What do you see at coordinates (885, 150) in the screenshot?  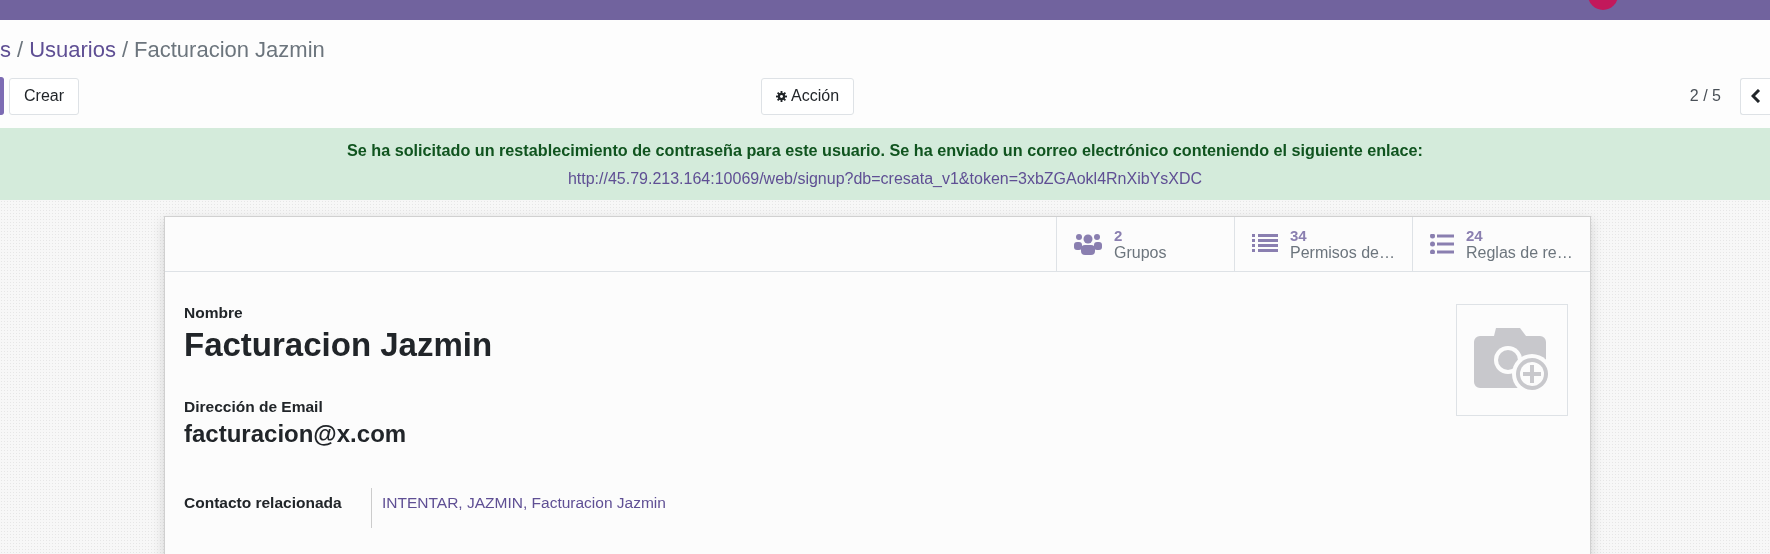 I see `alert-message: Se ha solicitado un restablecimiento de contraseña para este usuario. Se ha enviado un correo electrónico conteniendo el siguiente enlace:` at bounding box center [885, 150].